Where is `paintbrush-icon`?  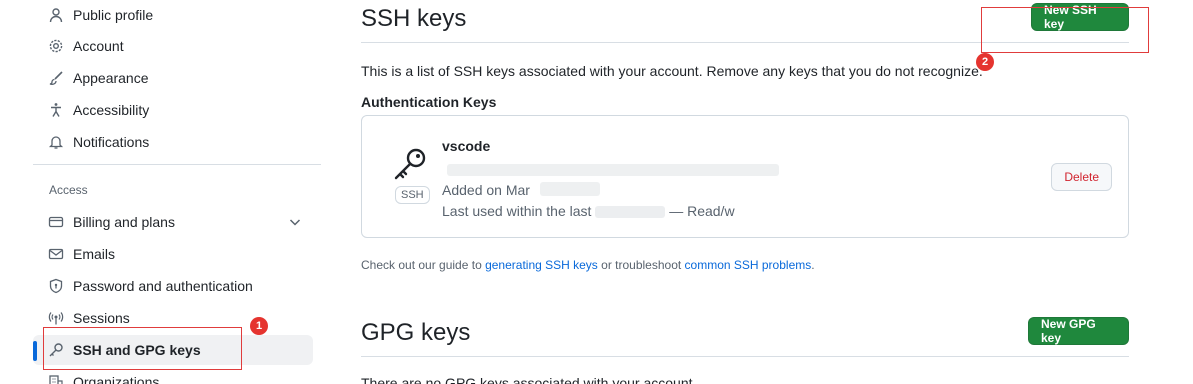
paintbrush-icon is located at coordinates (56, 78).